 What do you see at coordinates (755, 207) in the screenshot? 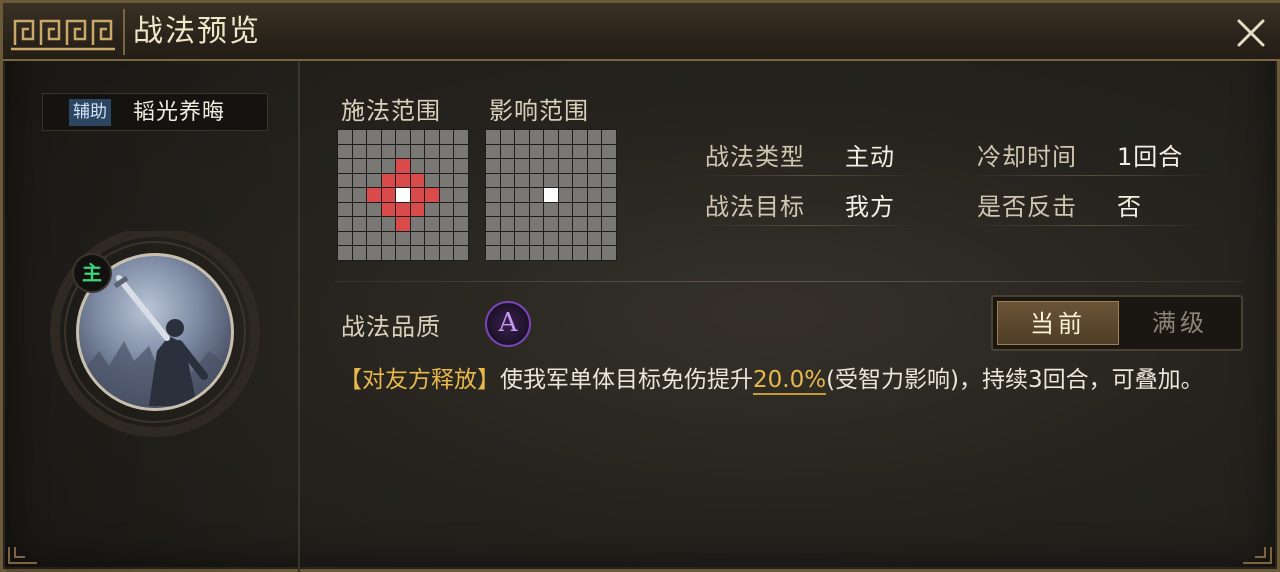
I see `skill-target-label: 战法目标` at bounding box center [755, 207].